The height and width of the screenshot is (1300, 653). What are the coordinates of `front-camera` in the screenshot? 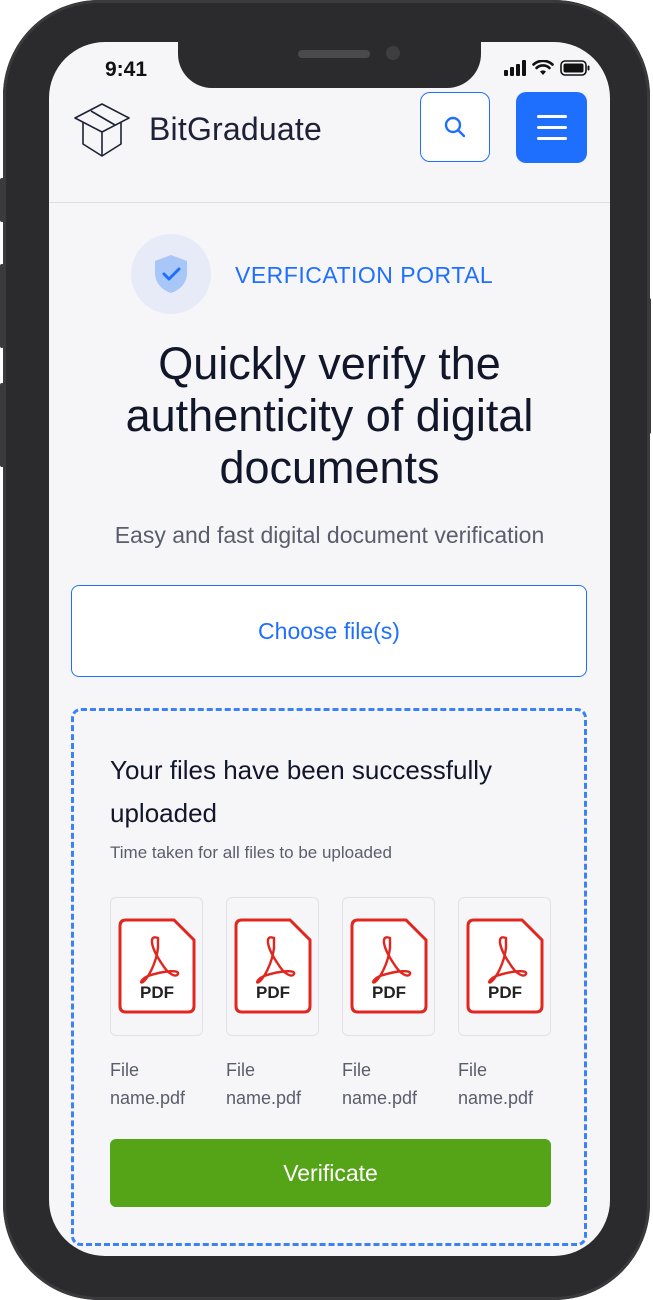 It's located at (393, 53).